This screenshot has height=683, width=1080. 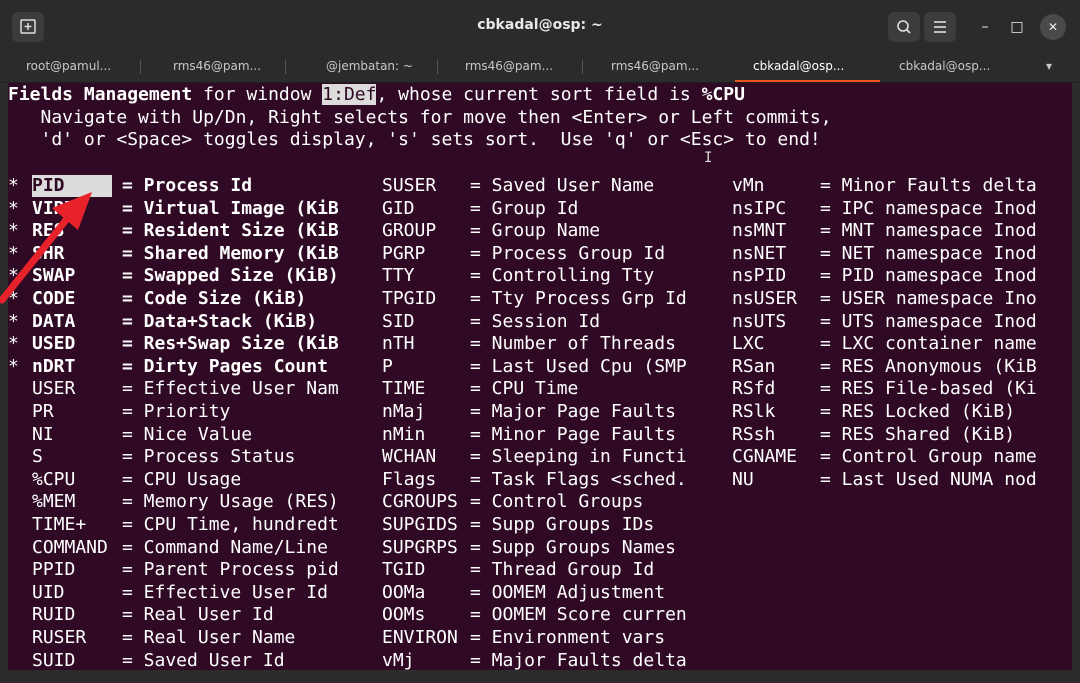 I want to click on field-name: CGNAME, so click(x=764, y=457).